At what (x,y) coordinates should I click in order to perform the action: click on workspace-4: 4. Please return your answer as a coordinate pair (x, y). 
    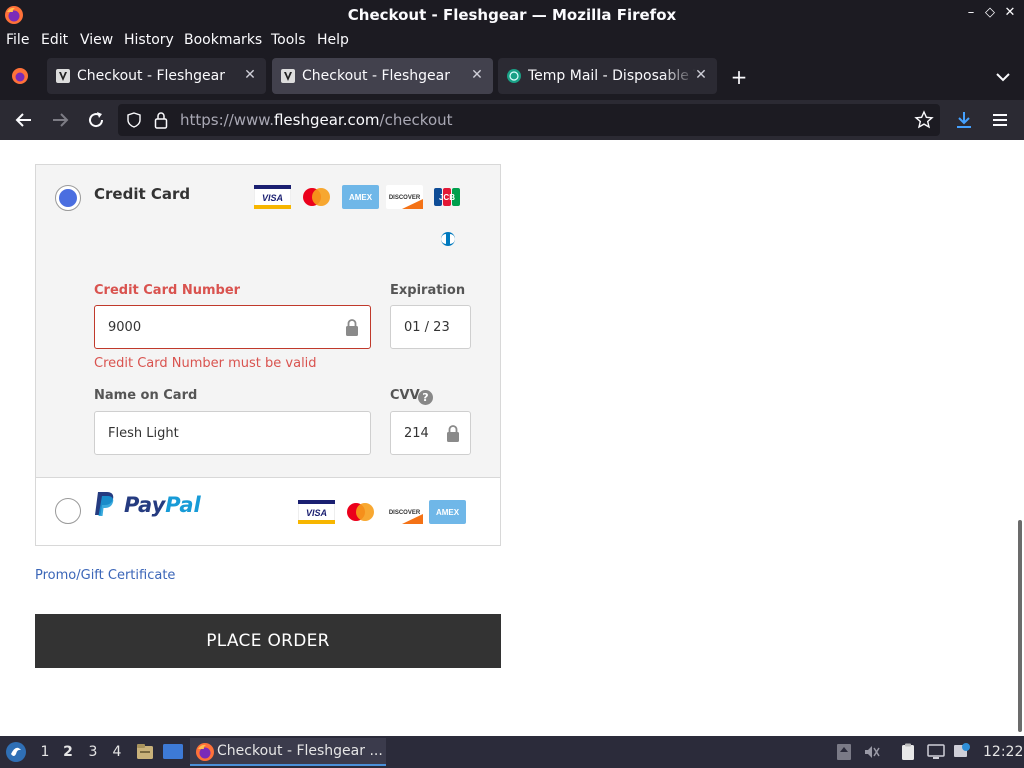
    Looking at the image, I should click on (117, 752).